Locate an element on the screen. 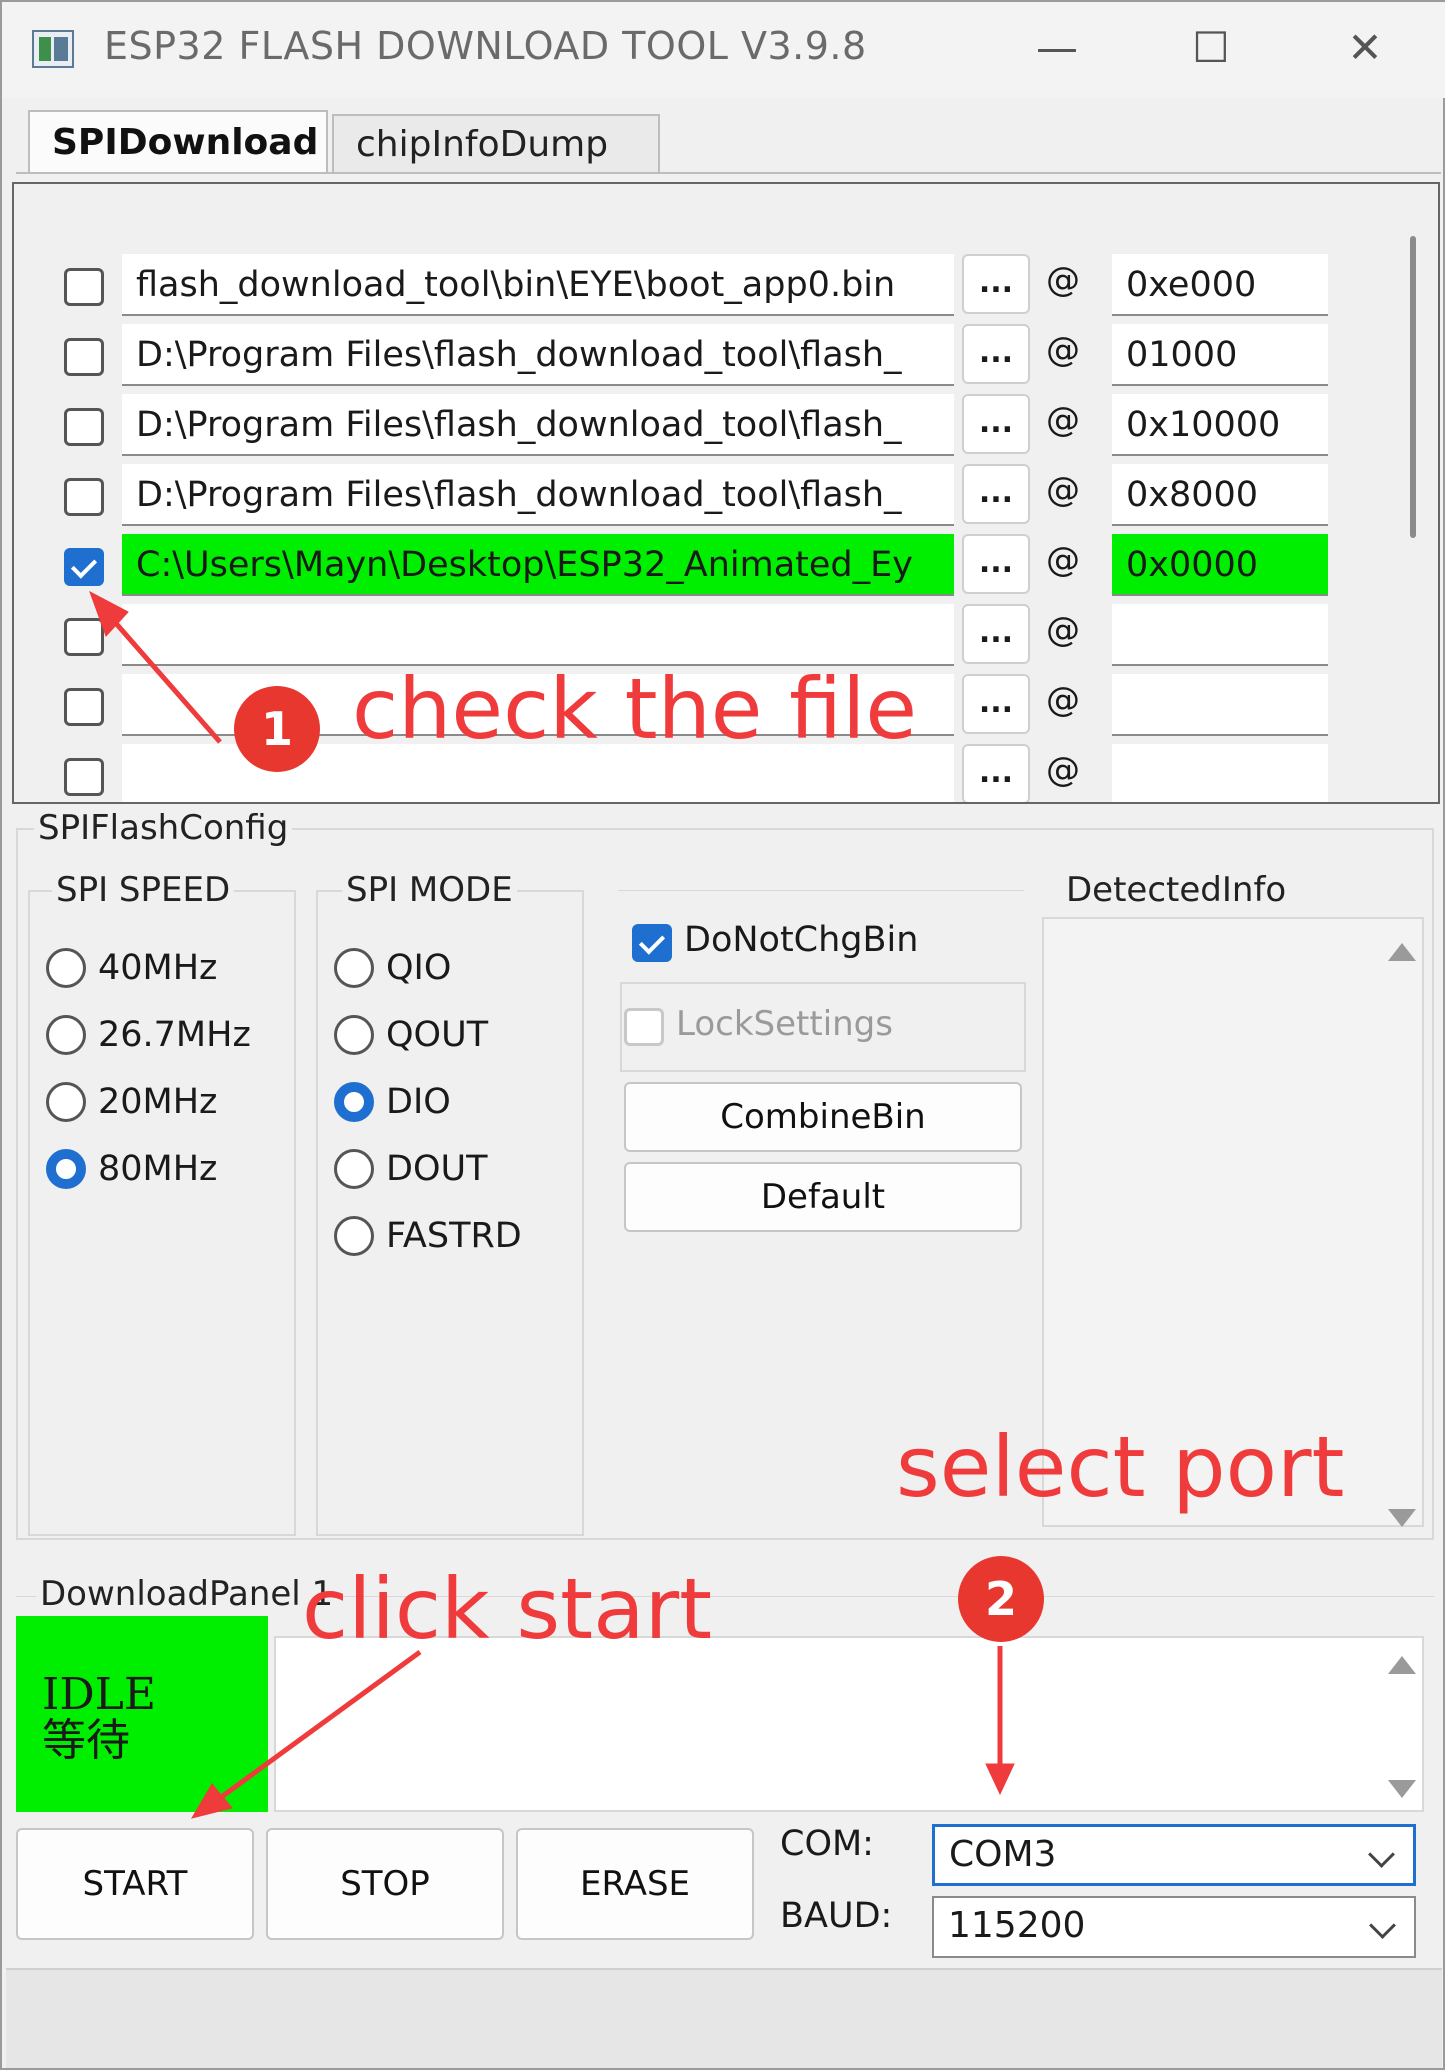 The width and height of the screenshot is (1445, 2070). annotation-badge-2: 2 is located at coordinates (1001, 1599).